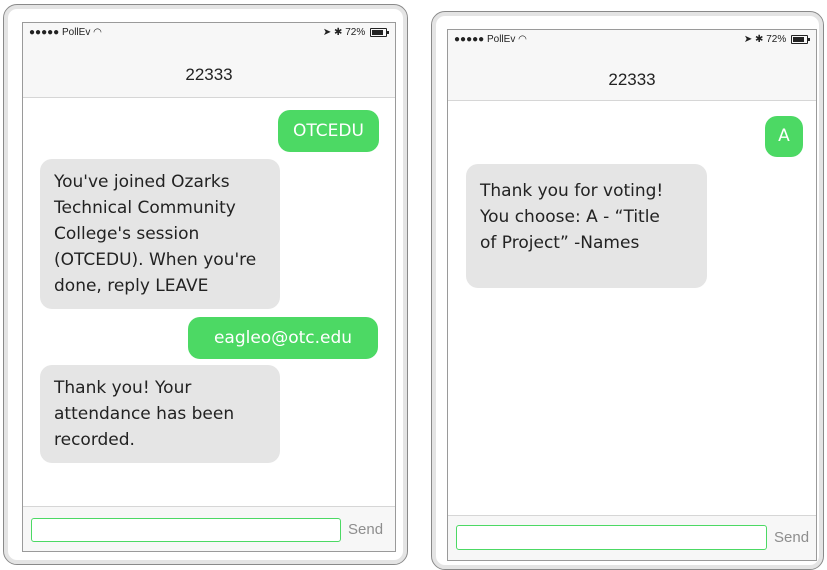 The height and width of the screenshot is (570, 827). Describe the element at coordinates (784, 136) in the screenshot. I see `outgoing-message: A` at that location.